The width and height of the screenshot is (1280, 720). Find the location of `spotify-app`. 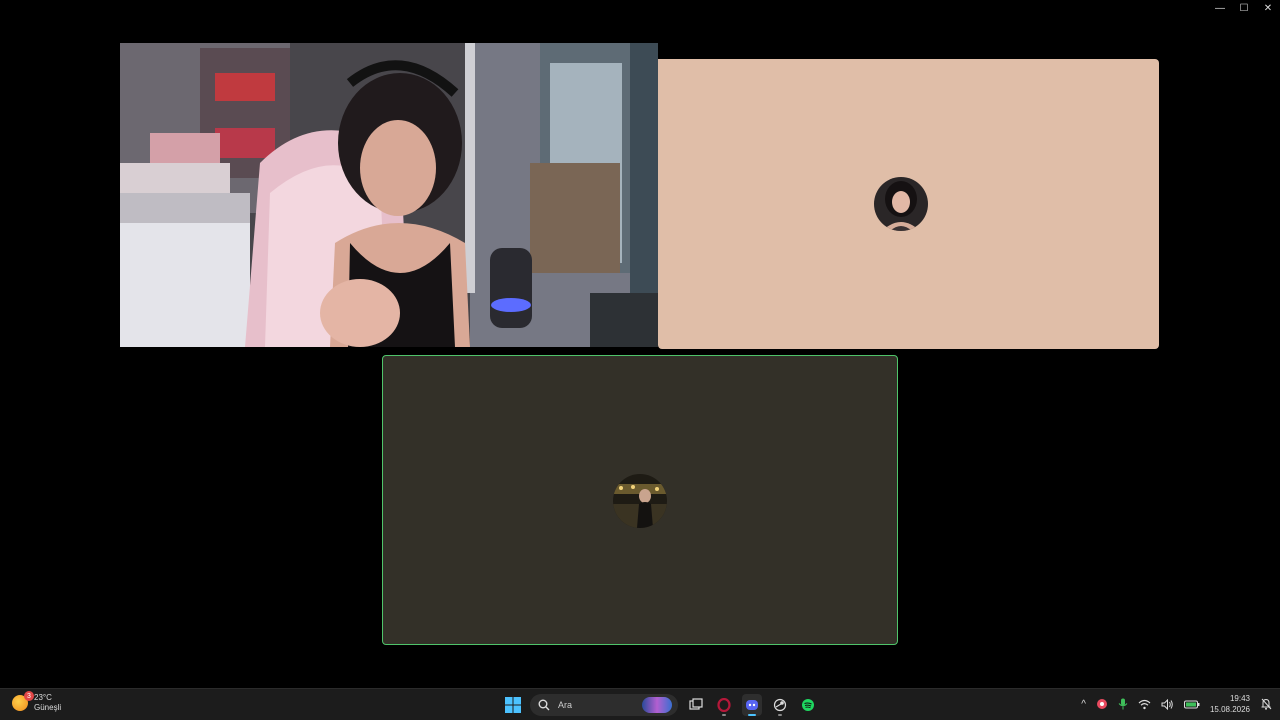

spotify-app is located at coordinates (808, 705).